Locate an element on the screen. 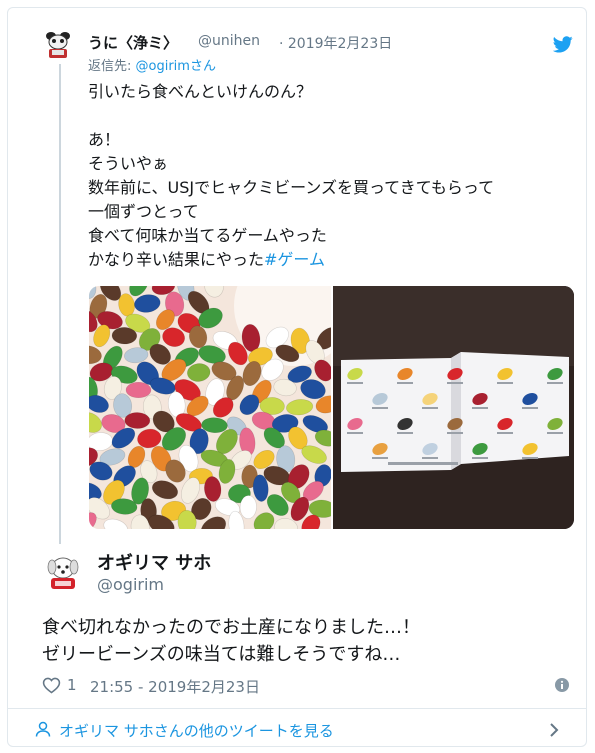 This screenshot has height=753, width=595. reply-to: 返信先: @ogirimさん is located at coordinates (152, 64).